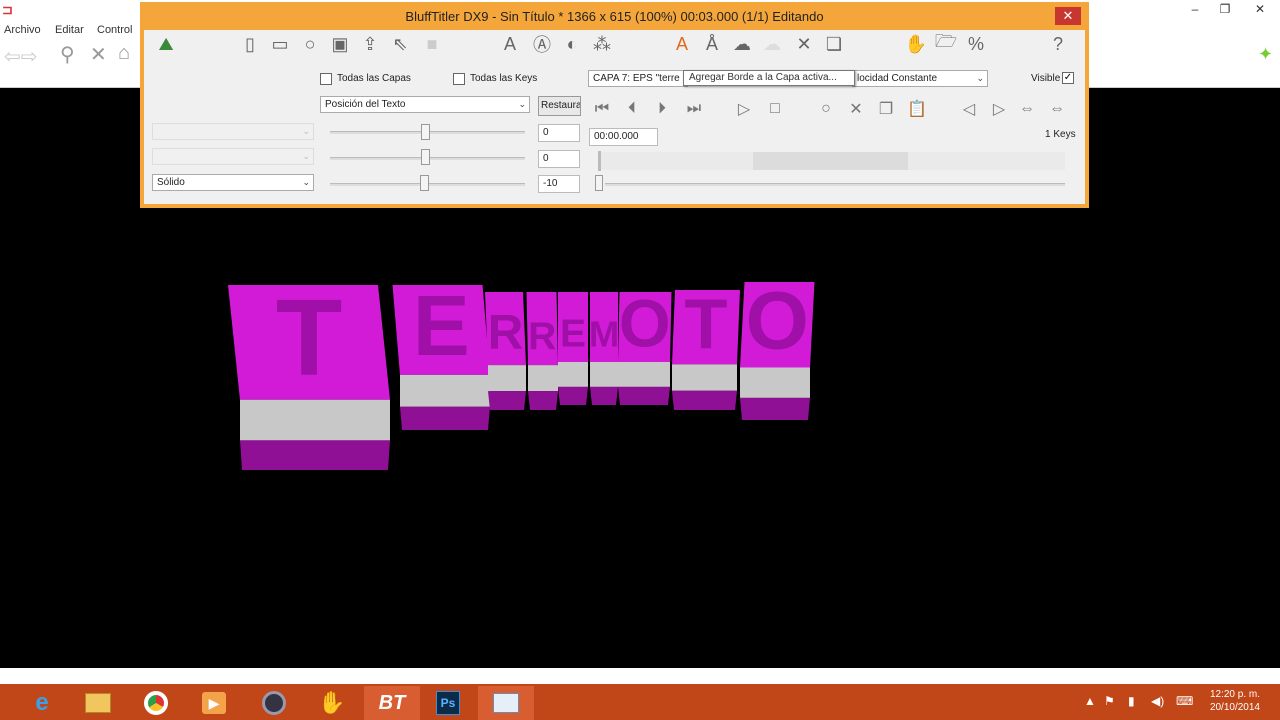 The width and height of the screenshot is (1280, 720). I want to click on slider-y-thumb, so click(425, 157).